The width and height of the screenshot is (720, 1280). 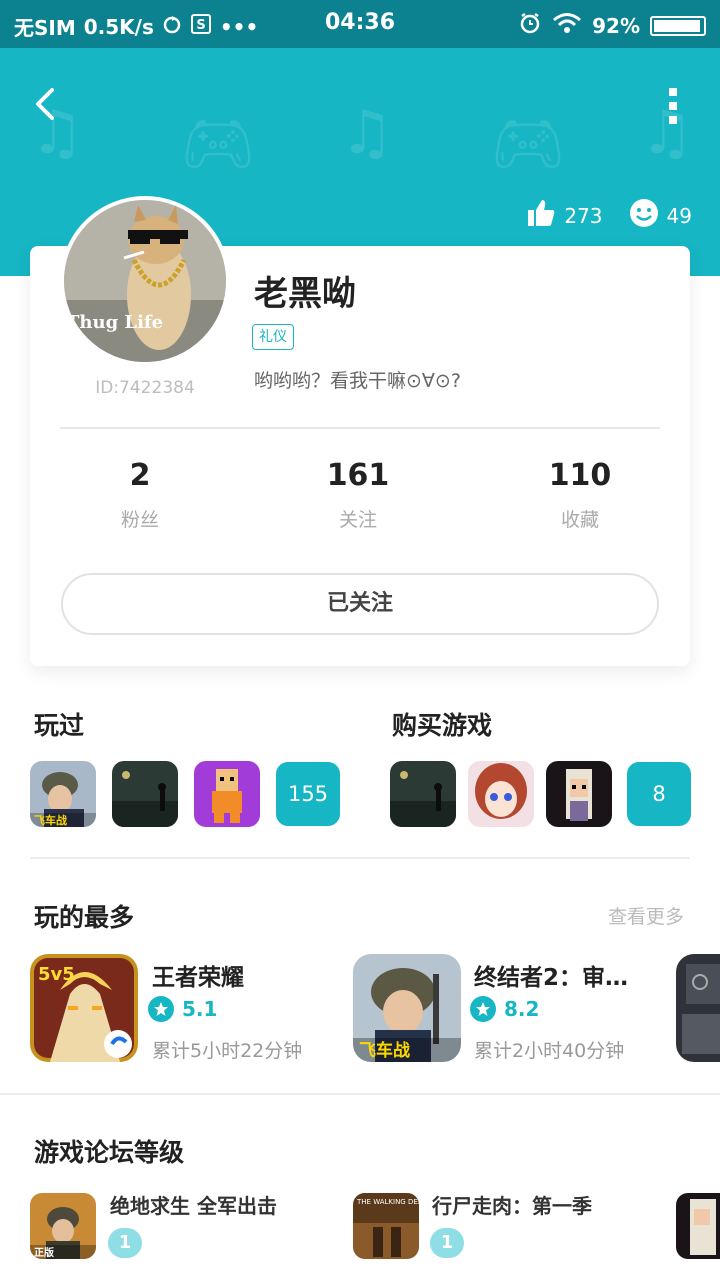 I want to click on forum-game-icon: THE WALKING DEAD, so click(x=386, y=1226).